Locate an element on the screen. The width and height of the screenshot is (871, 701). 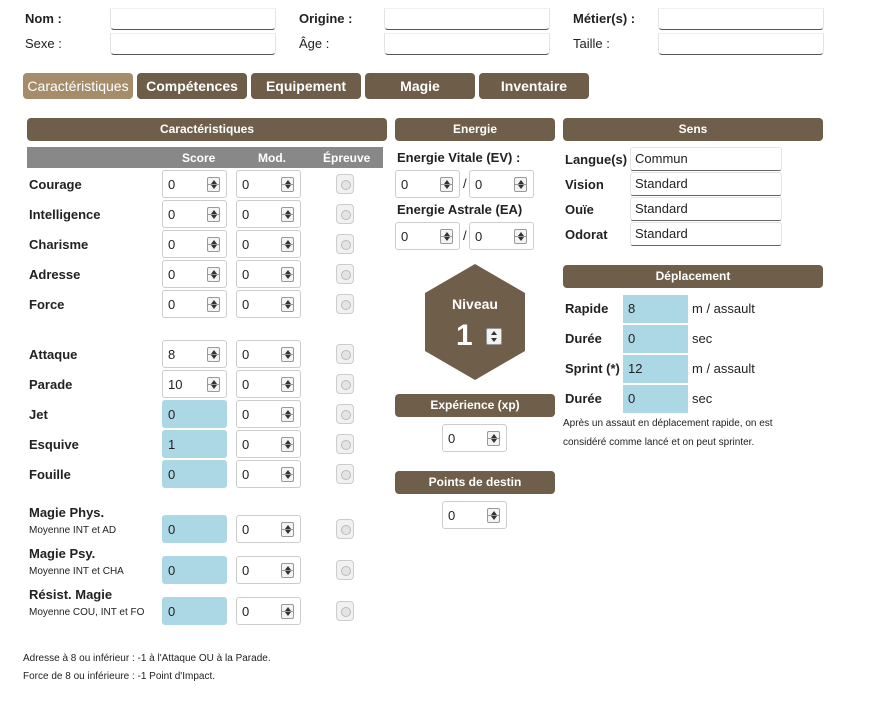
niveau-stepper-icon is located at coordinates (494, 336).